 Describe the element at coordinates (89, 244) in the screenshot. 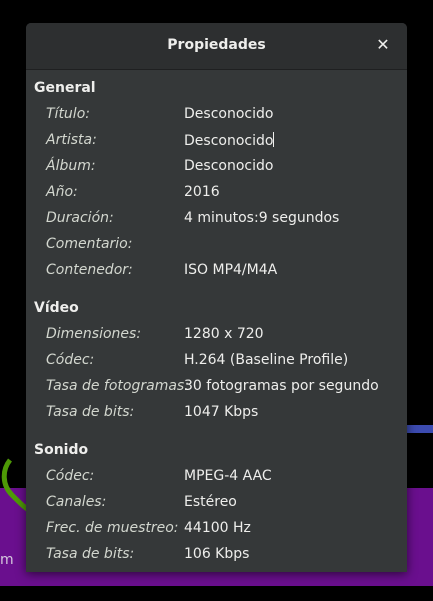

I see `property-label: Comentario:` at that location.